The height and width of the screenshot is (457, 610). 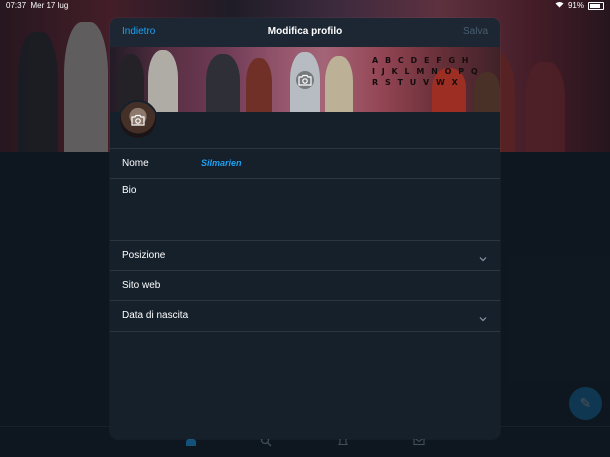 I want to click on name-value: Silmarien, so click(x=221, y=163).